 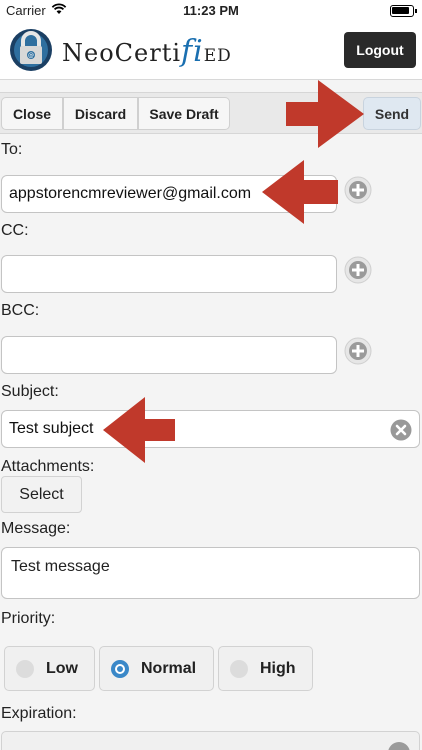 I want to click on close-button: Close, so click(x=32, y=113).